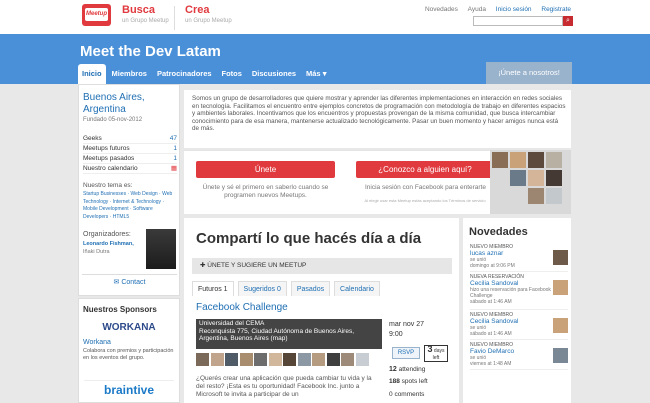  I want to click on organizer-extra: Iñaki Dutra, so click(96, 252).